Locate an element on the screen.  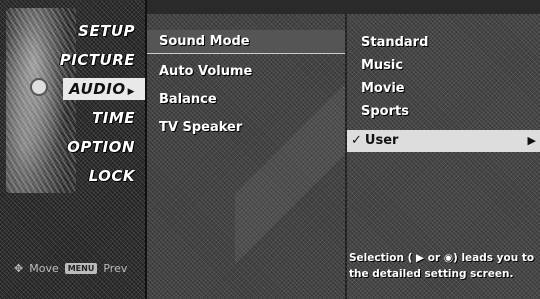
move-label: Move is located at coordinates (44, 268).